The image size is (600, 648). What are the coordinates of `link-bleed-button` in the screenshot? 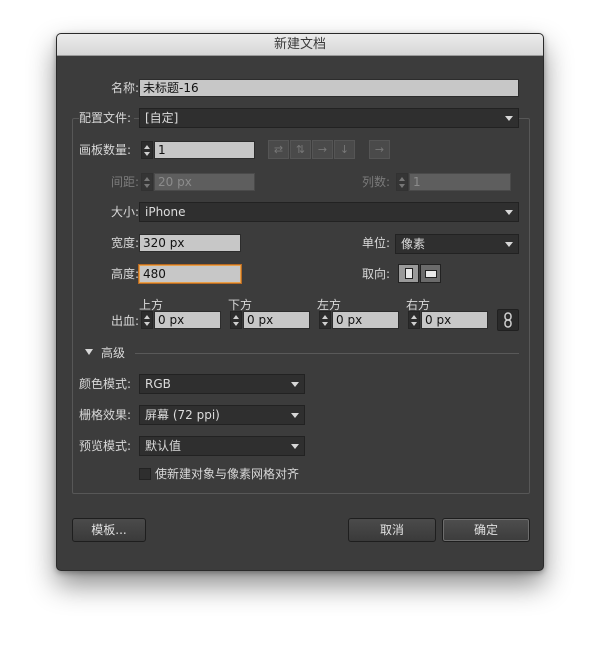 It's located at (508, 320).